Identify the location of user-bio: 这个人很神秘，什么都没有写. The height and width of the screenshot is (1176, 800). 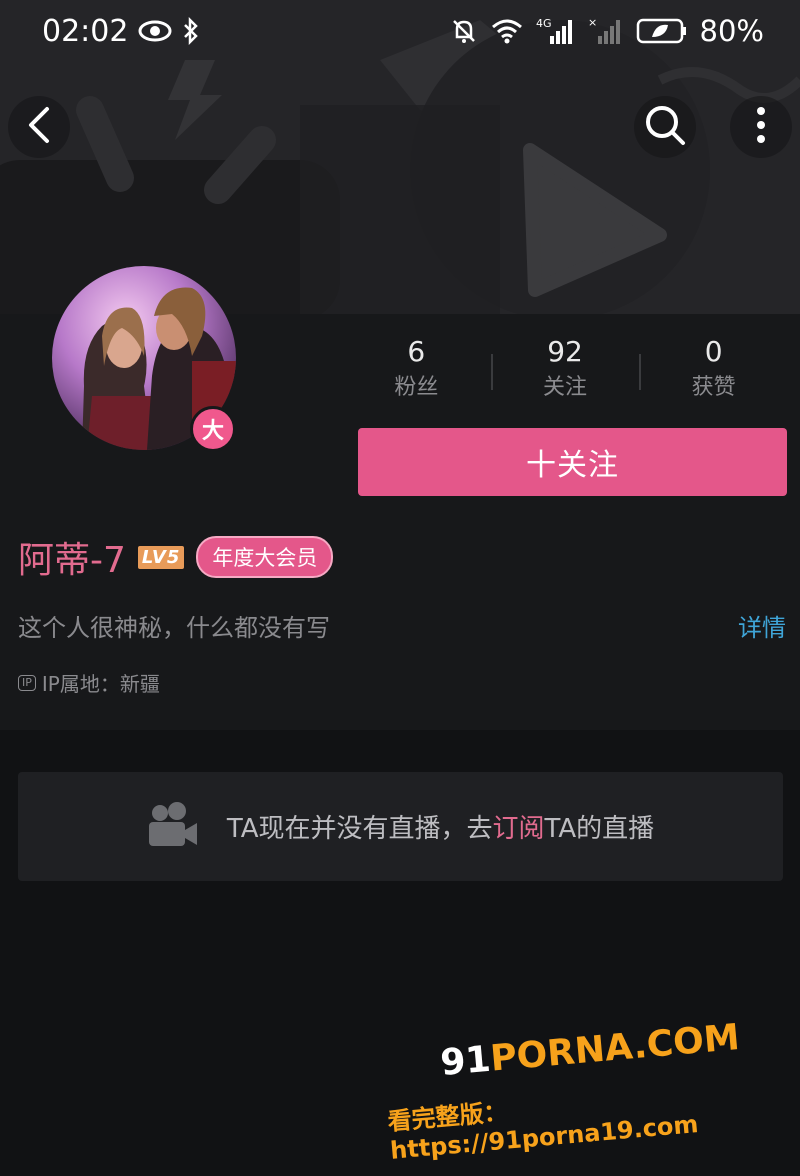
(174, 628).